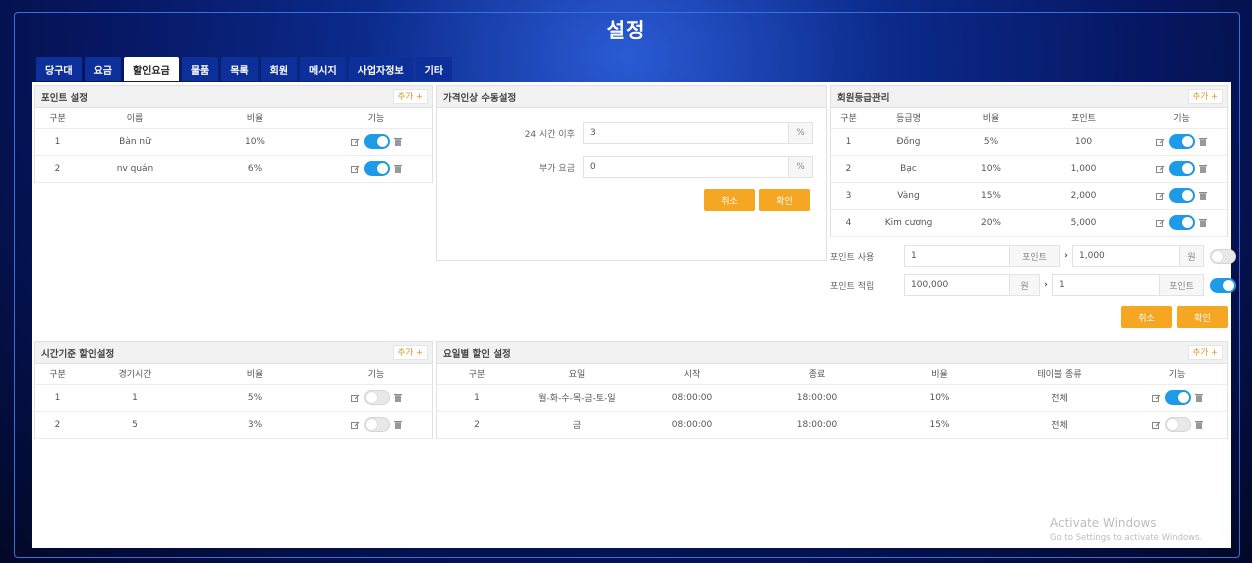  Describe the element at coordinates (692, 398) in the screenshot. I see `row-start: 08:00:00` at that location.